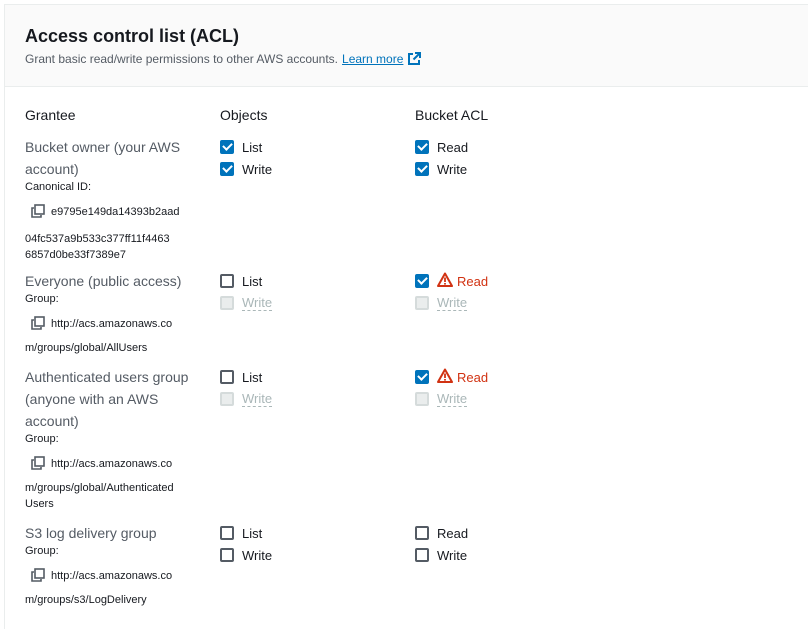 The height and width of the screenshot is (629, 808). What do you see at coordinates (91, 533) in the screenshot?
I see `grantee-logdelivery-name: S3 log delivery group` at bounding box center [91, 533].